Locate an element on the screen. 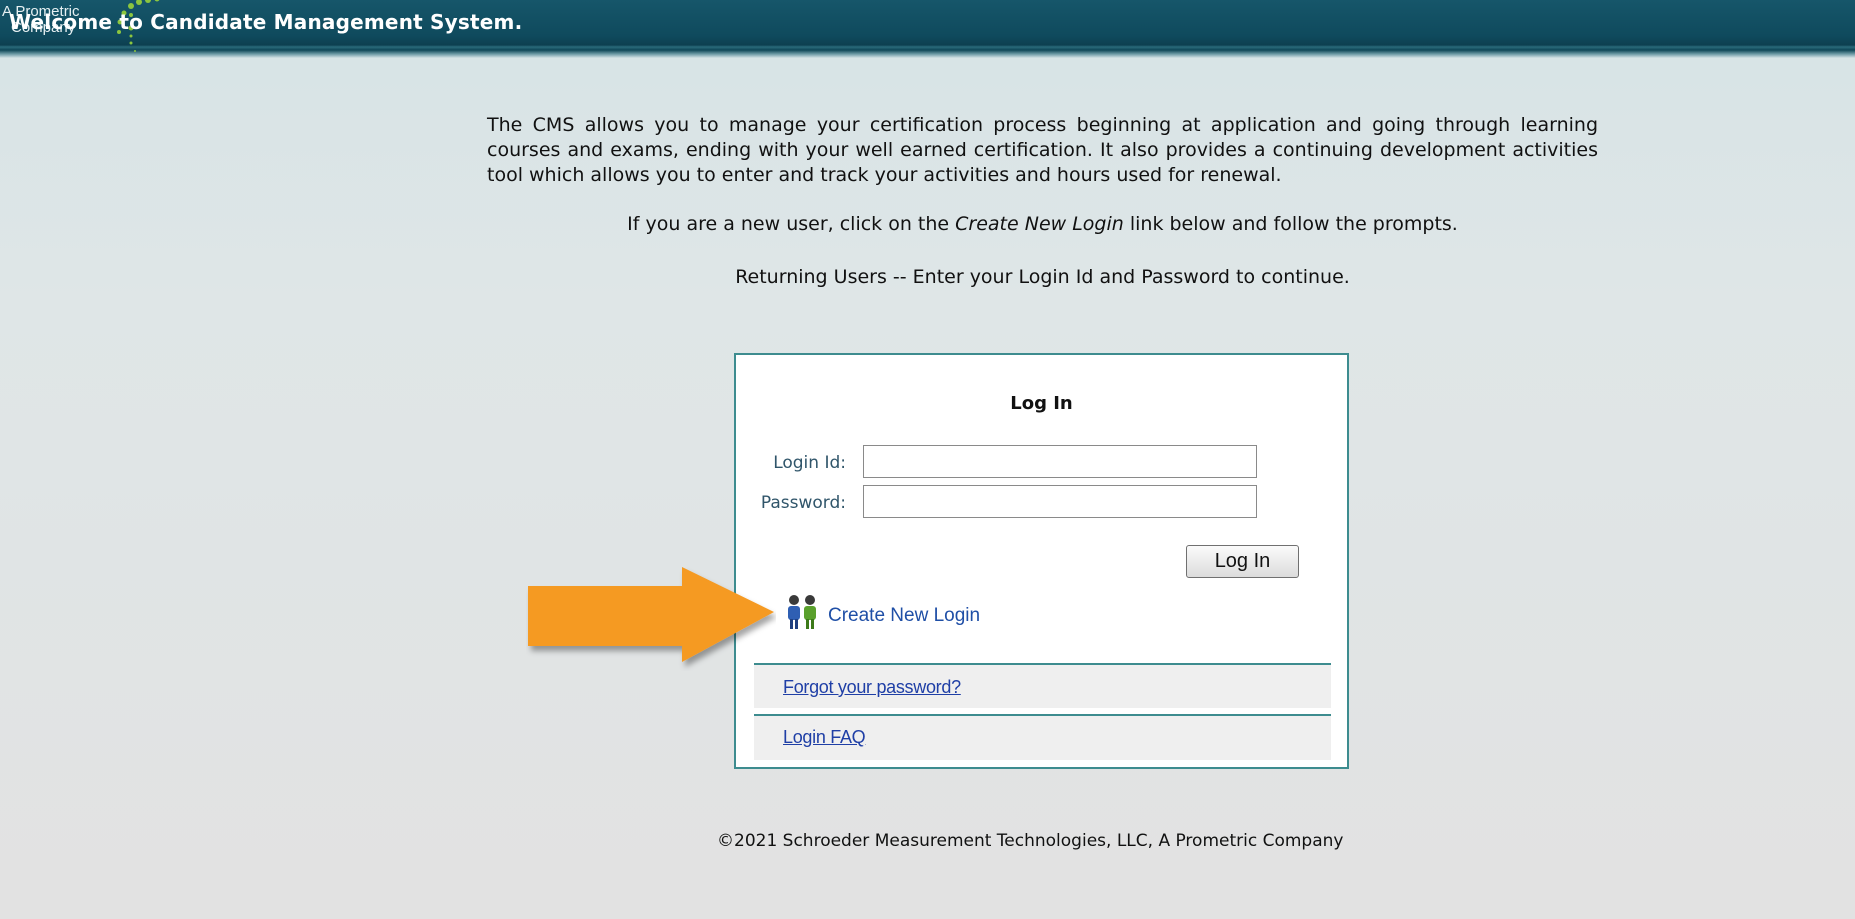 The width and height of the screenshot is (1855, 919). login-faq-panel: Login FAQ is located at coordinates (1042, 737).